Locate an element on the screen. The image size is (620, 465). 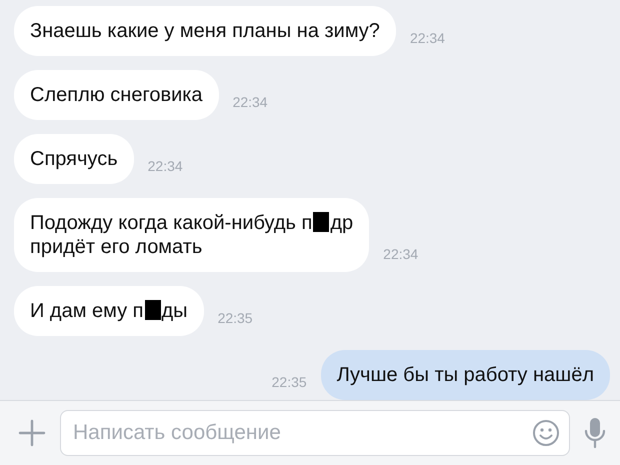
incoming-message: Спрячусь is located at coordinates (74, 159).